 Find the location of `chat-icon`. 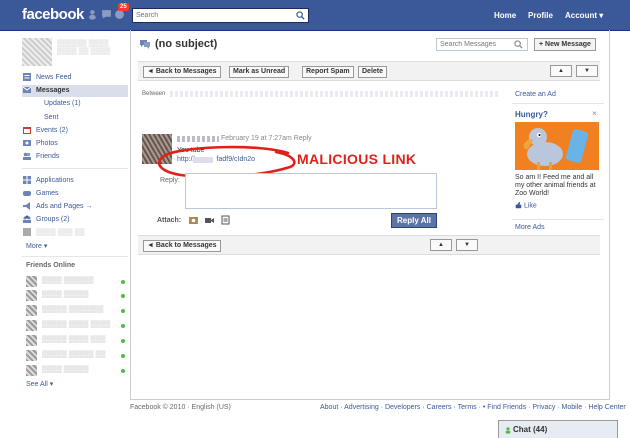

chat-icon is located at coordinates (508, 430).